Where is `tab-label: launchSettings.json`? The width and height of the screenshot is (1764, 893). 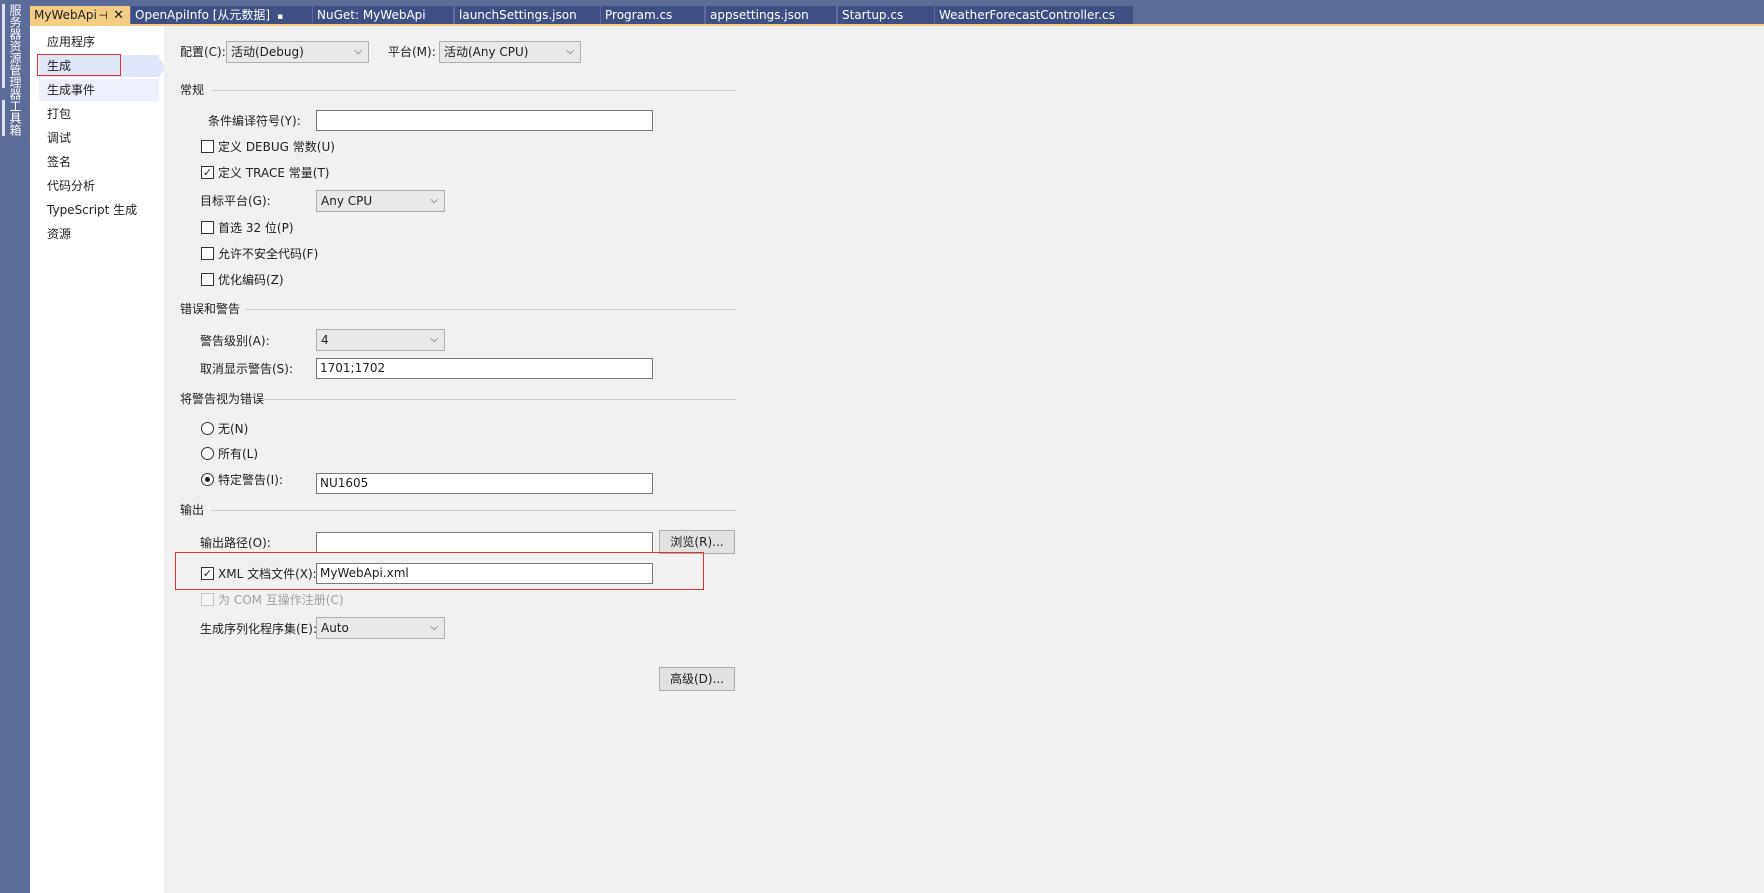 tab-label: launchSettings.json is located at coordinates (518, 15).